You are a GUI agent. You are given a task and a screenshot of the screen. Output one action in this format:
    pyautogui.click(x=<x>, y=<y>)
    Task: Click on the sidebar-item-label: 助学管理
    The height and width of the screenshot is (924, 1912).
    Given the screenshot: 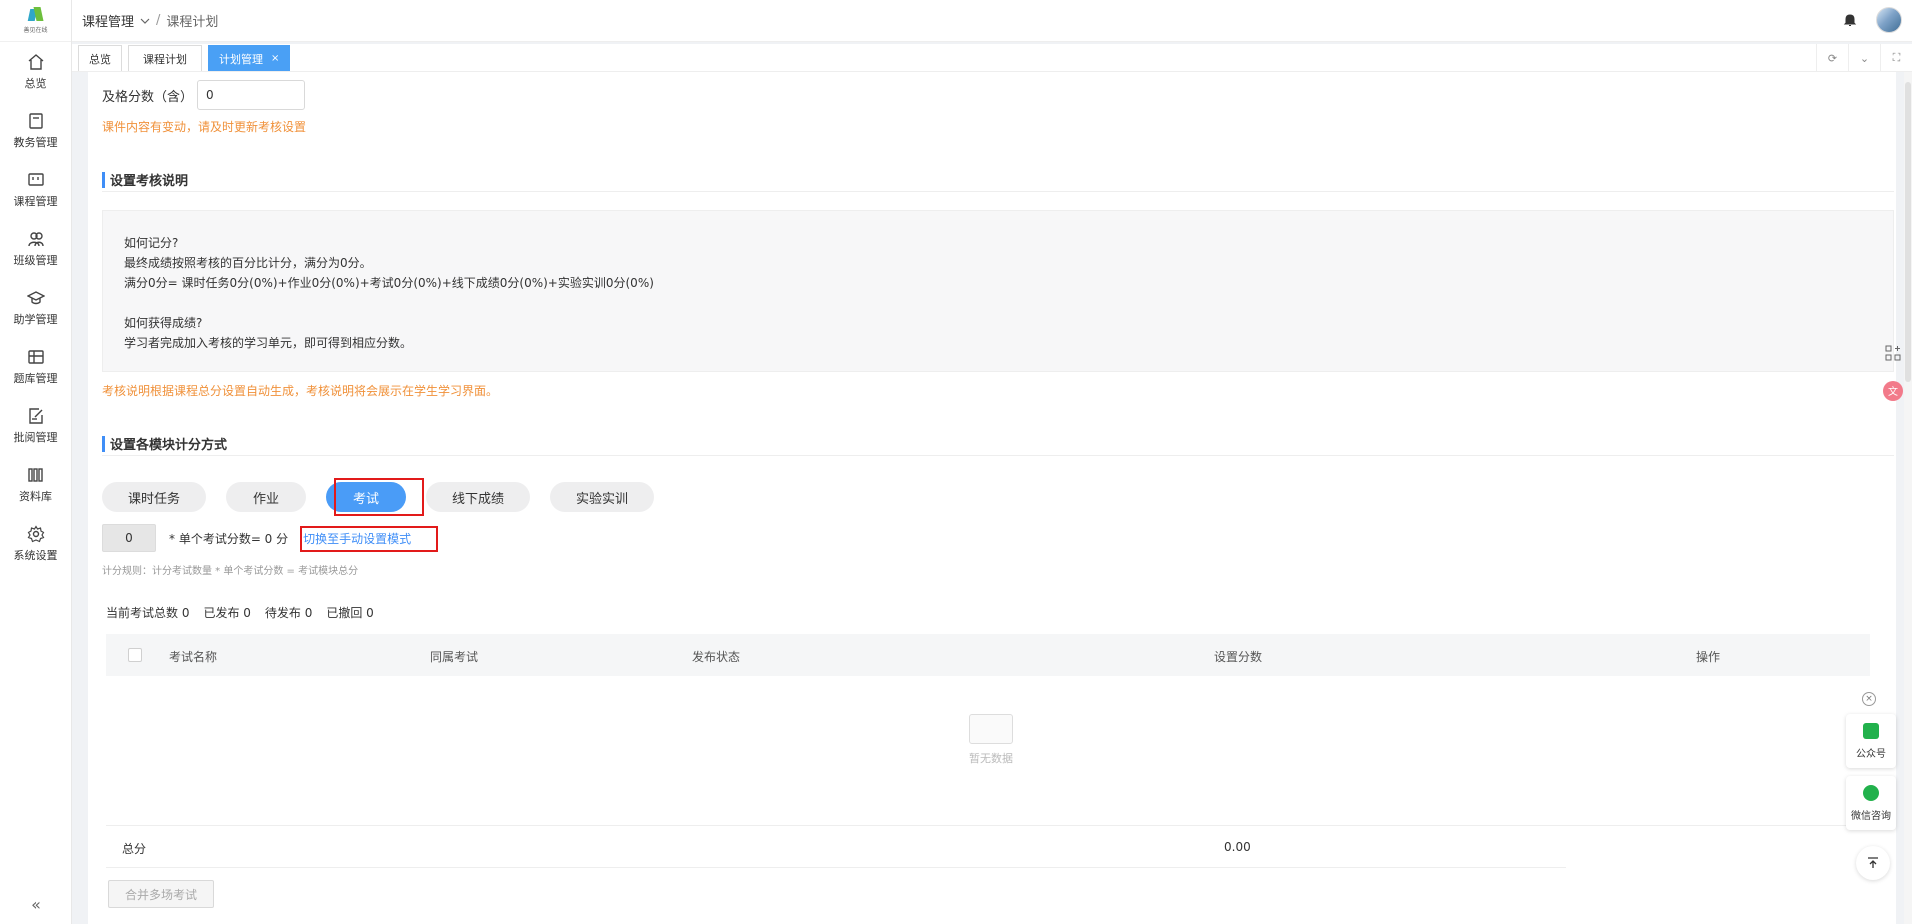 What is the action you would take?
    pyautogui.click(x=35, y=319)
    